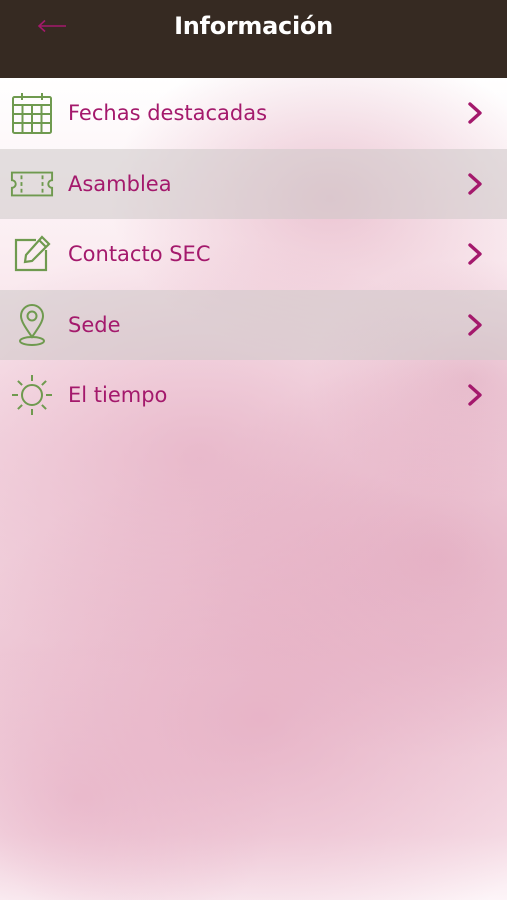  I want to click on location-pin-icon, so click(32, 325).